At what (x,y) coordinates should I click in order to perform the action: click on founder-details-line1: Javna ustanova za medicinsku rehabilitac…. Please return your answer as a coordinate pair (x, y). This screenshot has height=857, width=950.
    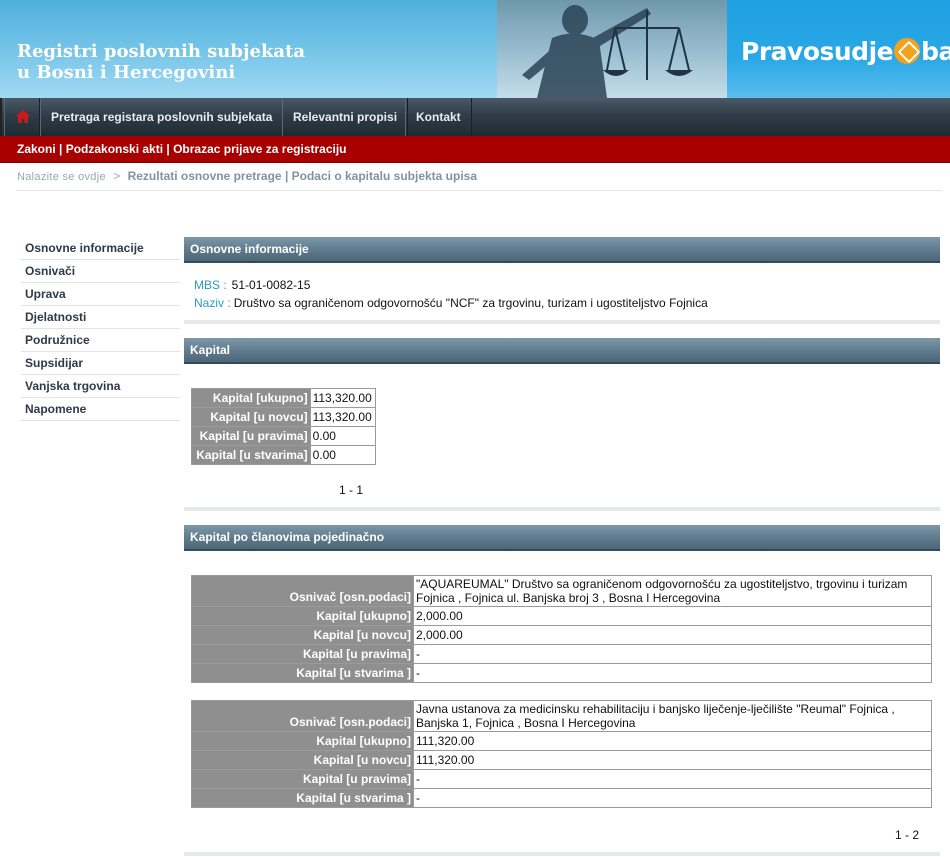
    Looking at the image, I should click on (655, 709).